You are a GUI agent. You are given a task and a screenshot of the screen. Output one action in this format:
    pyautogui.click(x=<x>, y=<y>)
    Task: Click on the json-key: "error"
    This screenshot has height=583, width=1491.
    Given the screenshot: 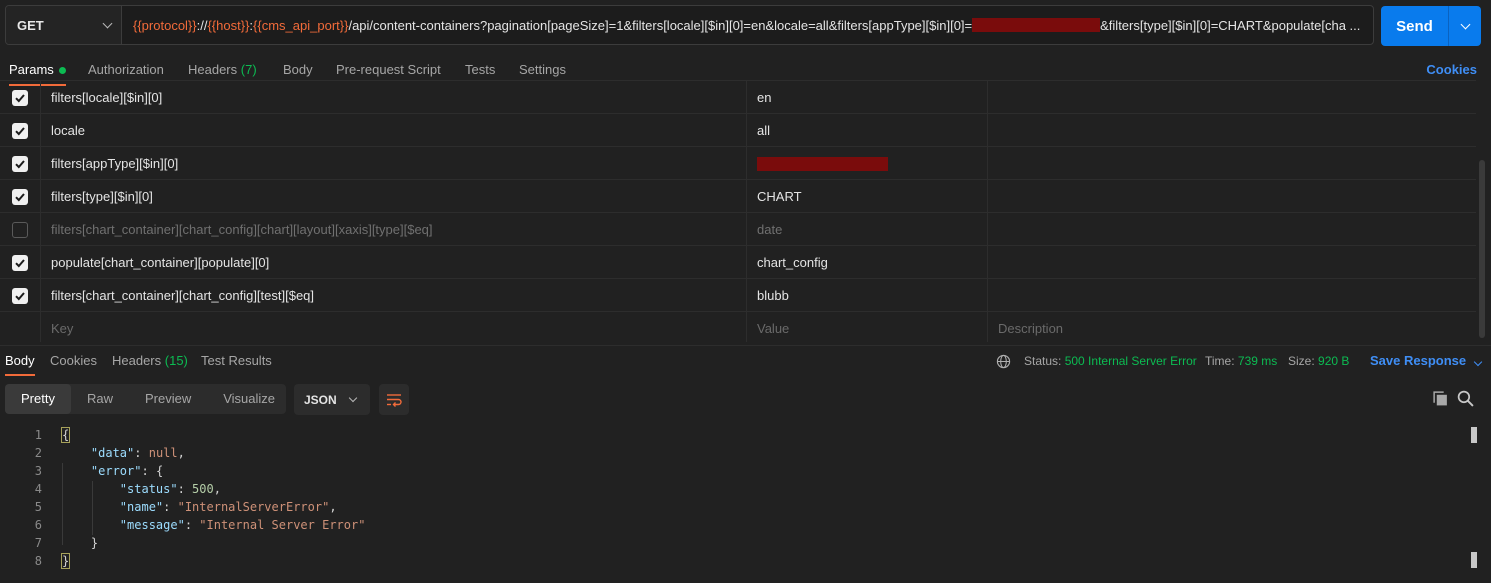 What is the action you would take?
    pyautogui.click(x=116, y=471)
    